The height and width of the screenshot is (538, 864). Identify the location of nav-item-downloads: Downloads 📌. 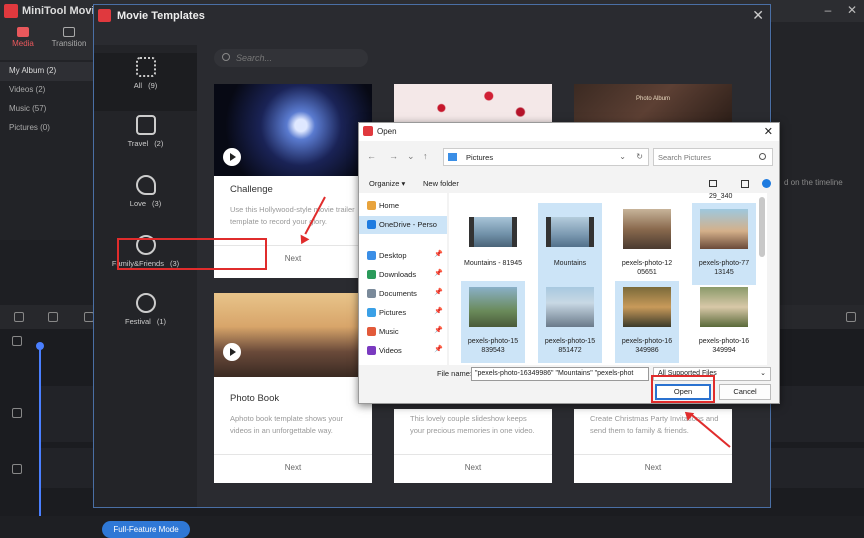
(403, 275).